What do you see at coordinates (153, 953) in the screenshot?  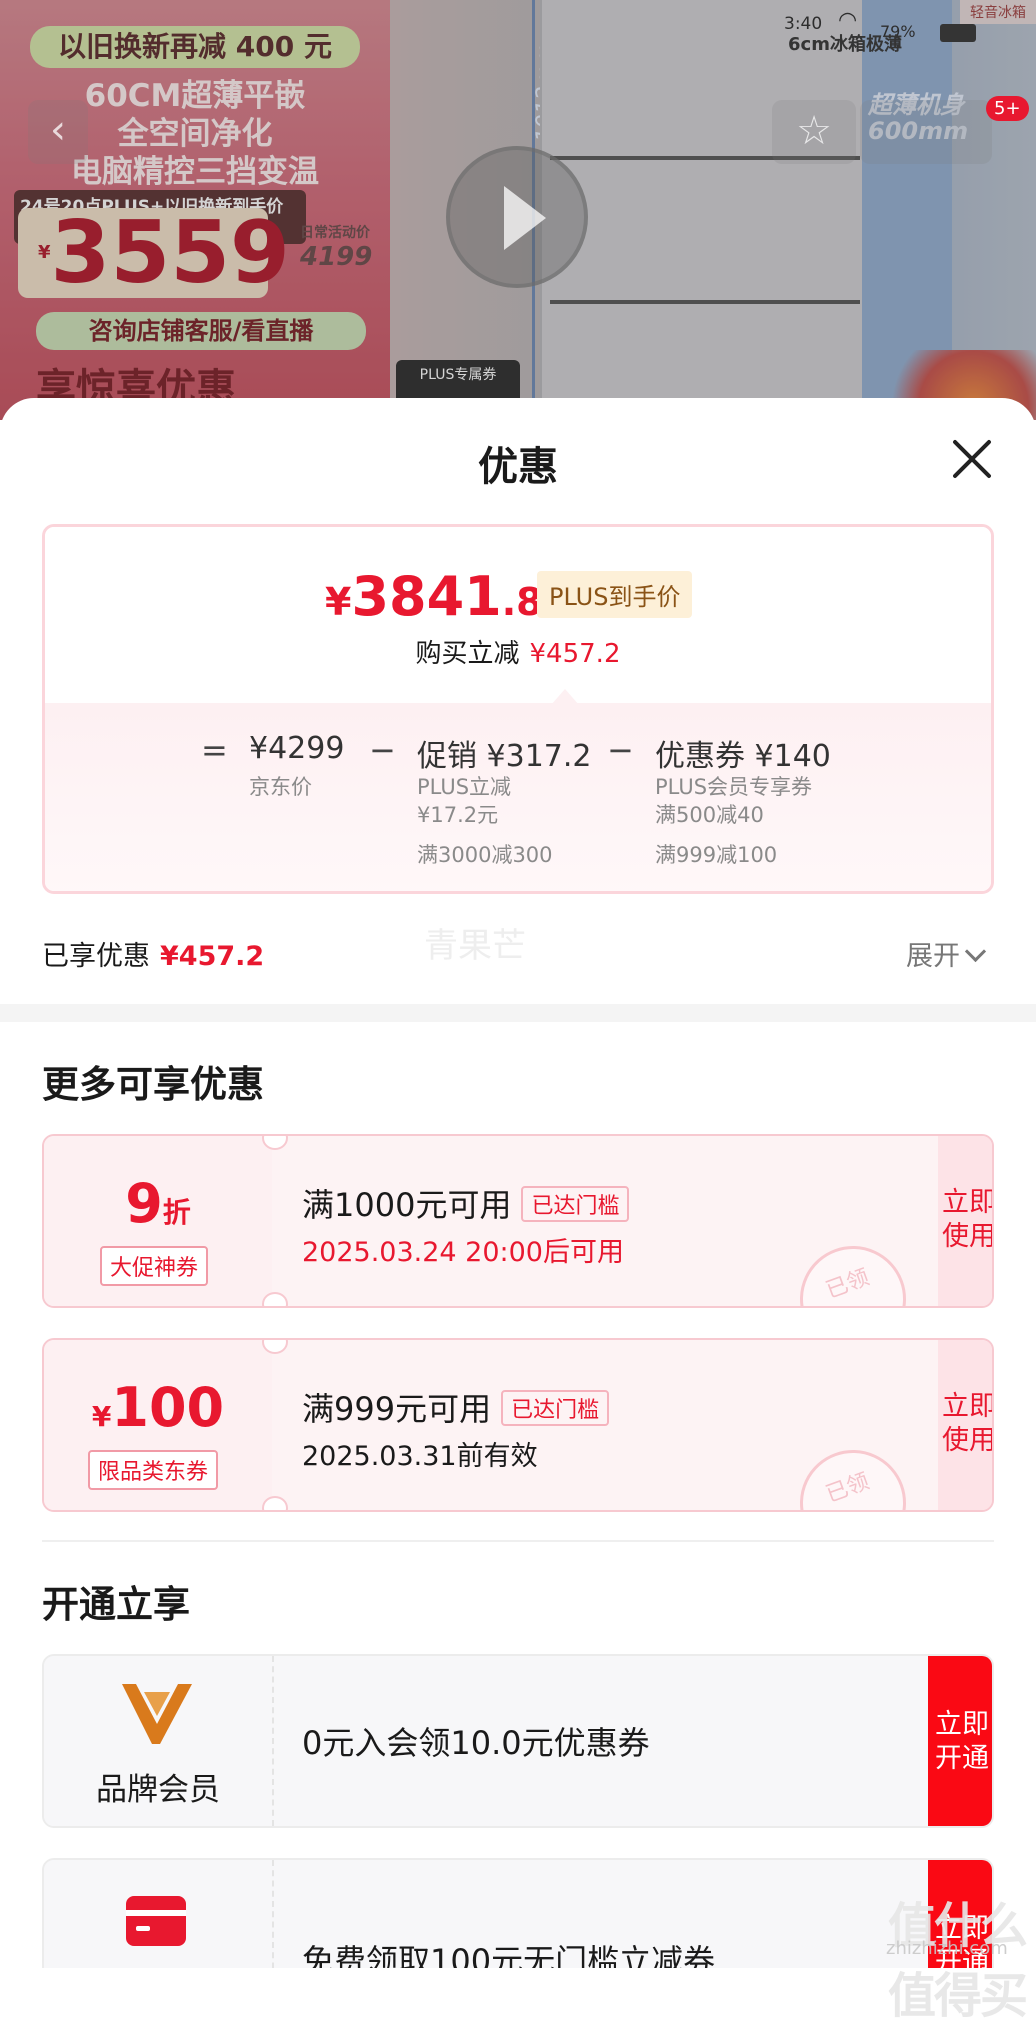 I see `enjoyed-discount-row: 已享优惠 ¥457.2` at bounding box center [153, 953].